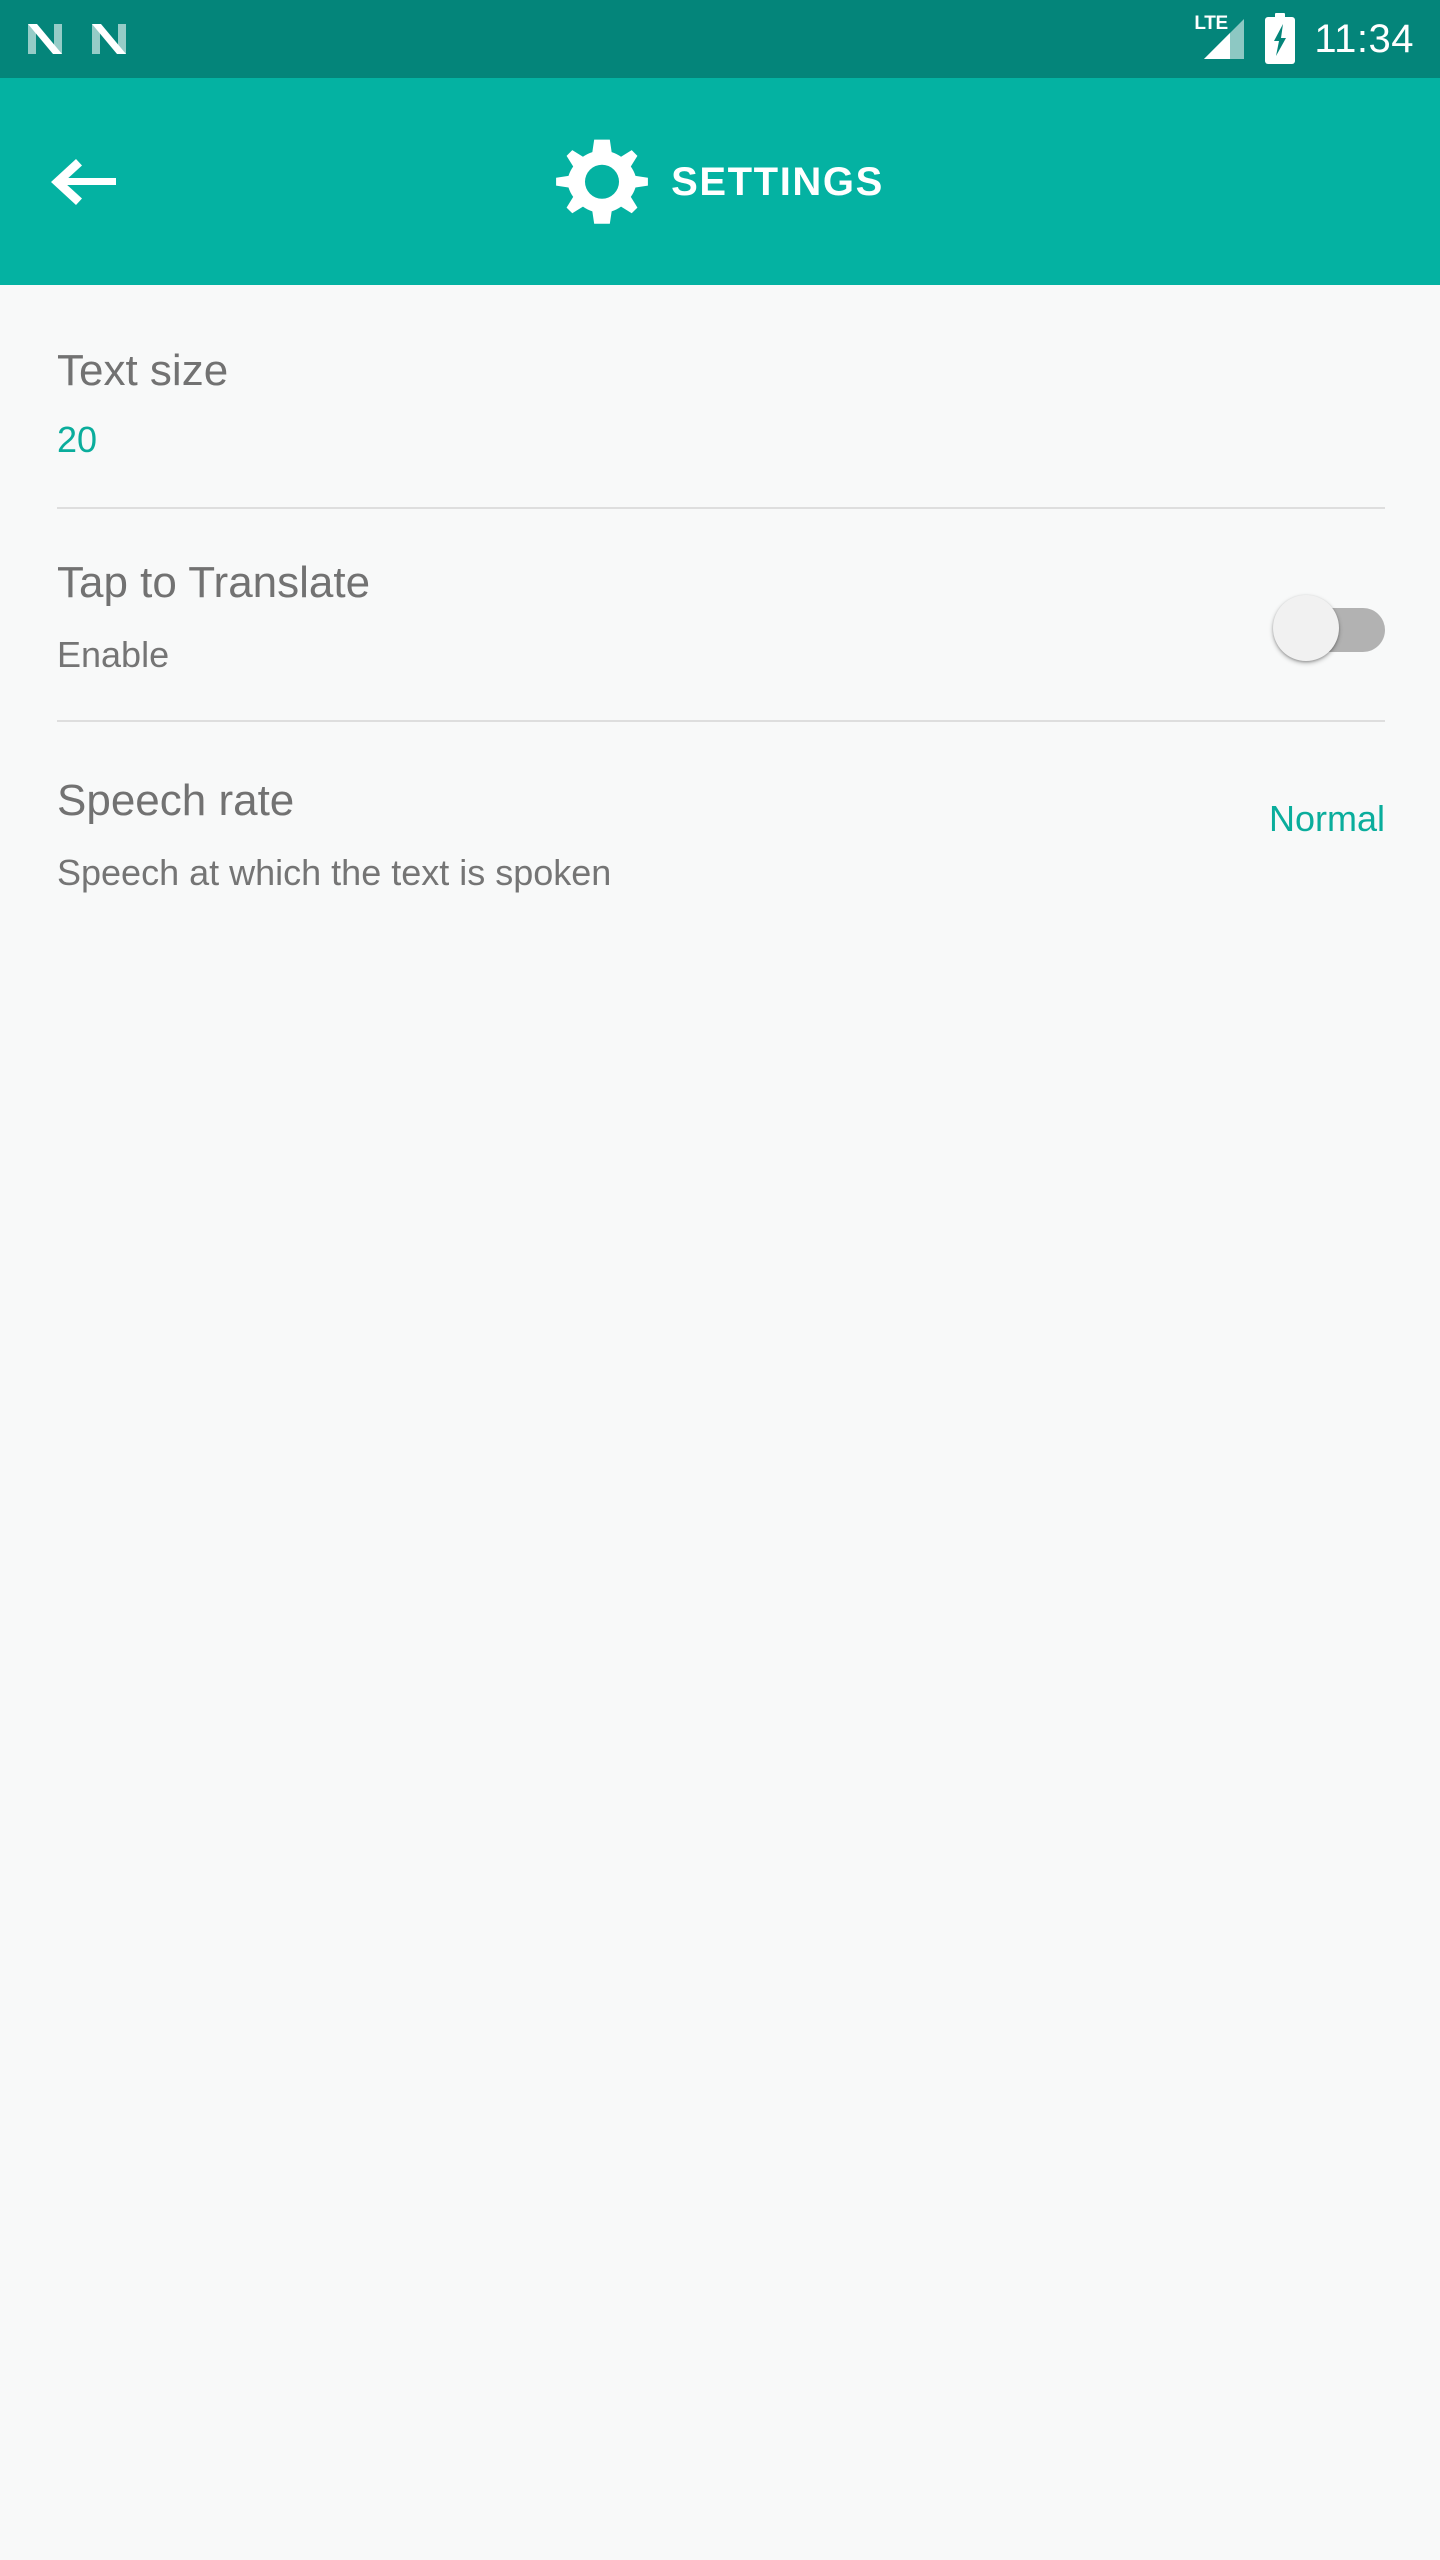  I want to click on app-bar-title-group: SETTINGS, so click(720, 182).